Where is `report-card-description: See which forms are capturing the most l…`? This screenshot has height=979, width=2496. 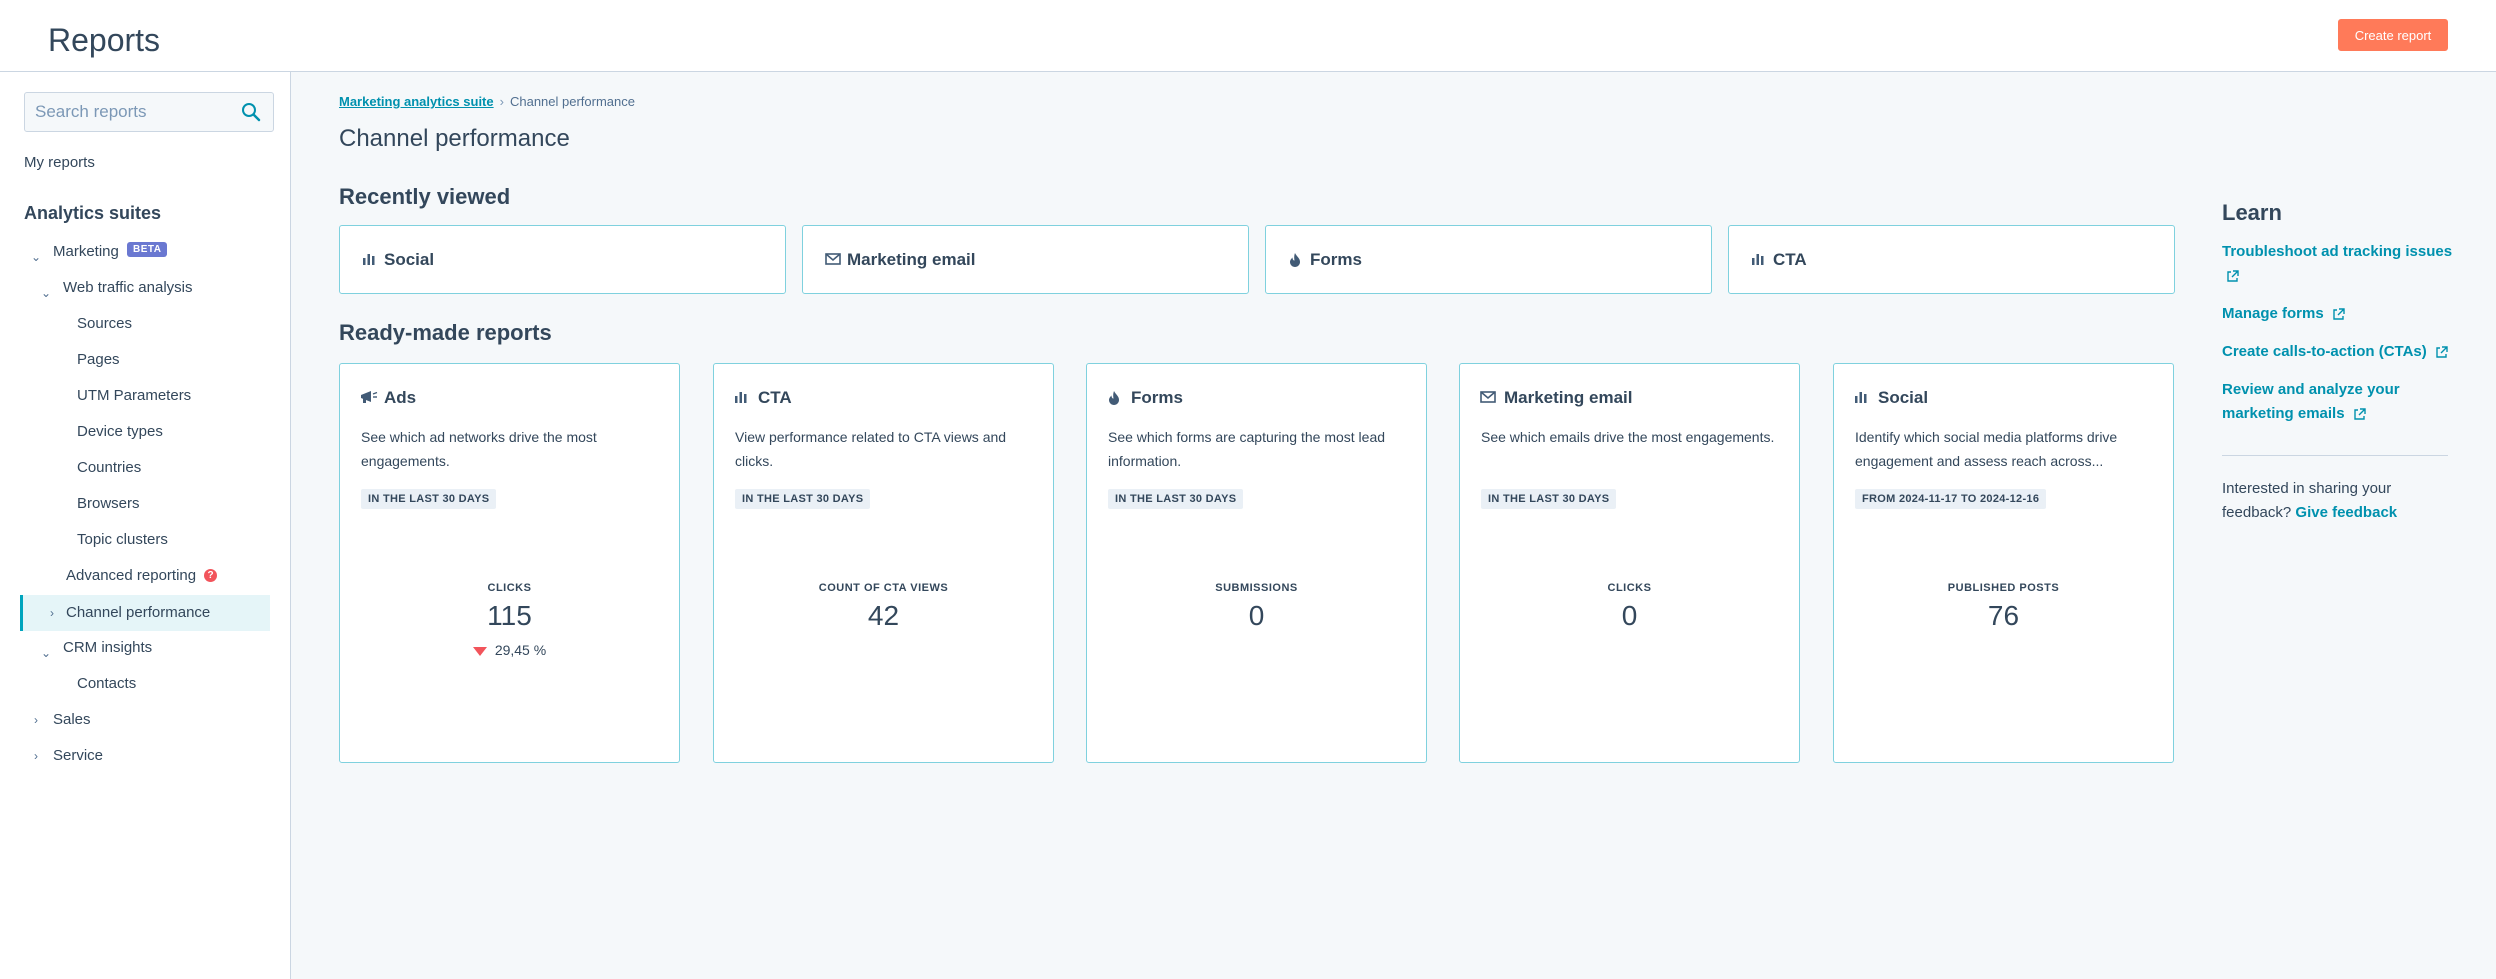 report-card-description: See which forms are capturing the most l… is located at coordinates (1247, 449).